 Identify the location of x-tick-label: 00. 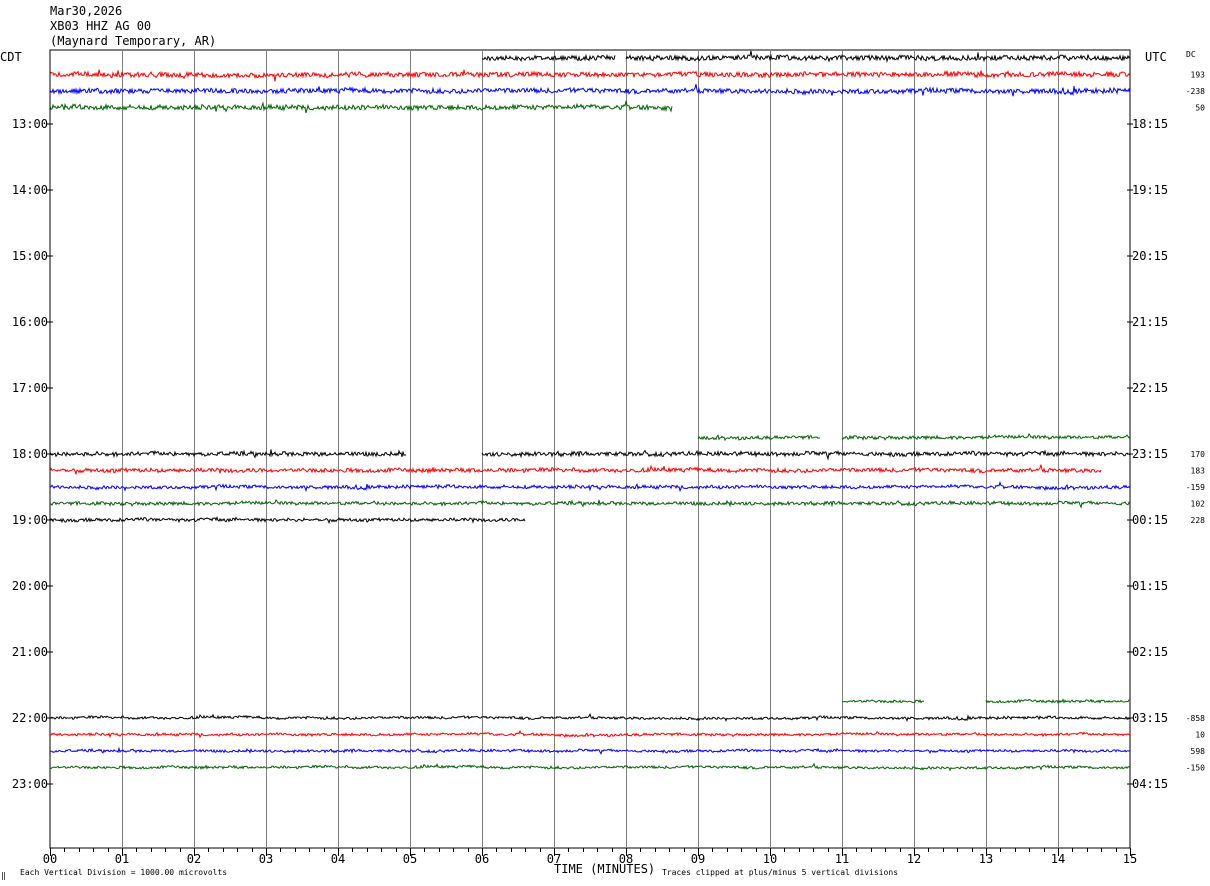
(50, 859).